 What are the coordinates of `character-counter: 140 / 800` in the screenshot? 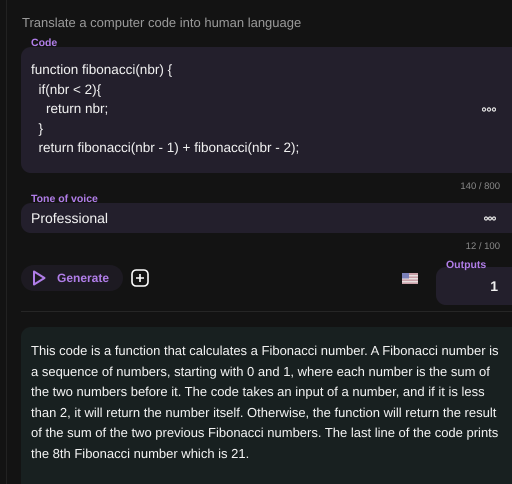 It's located at (480, 187).